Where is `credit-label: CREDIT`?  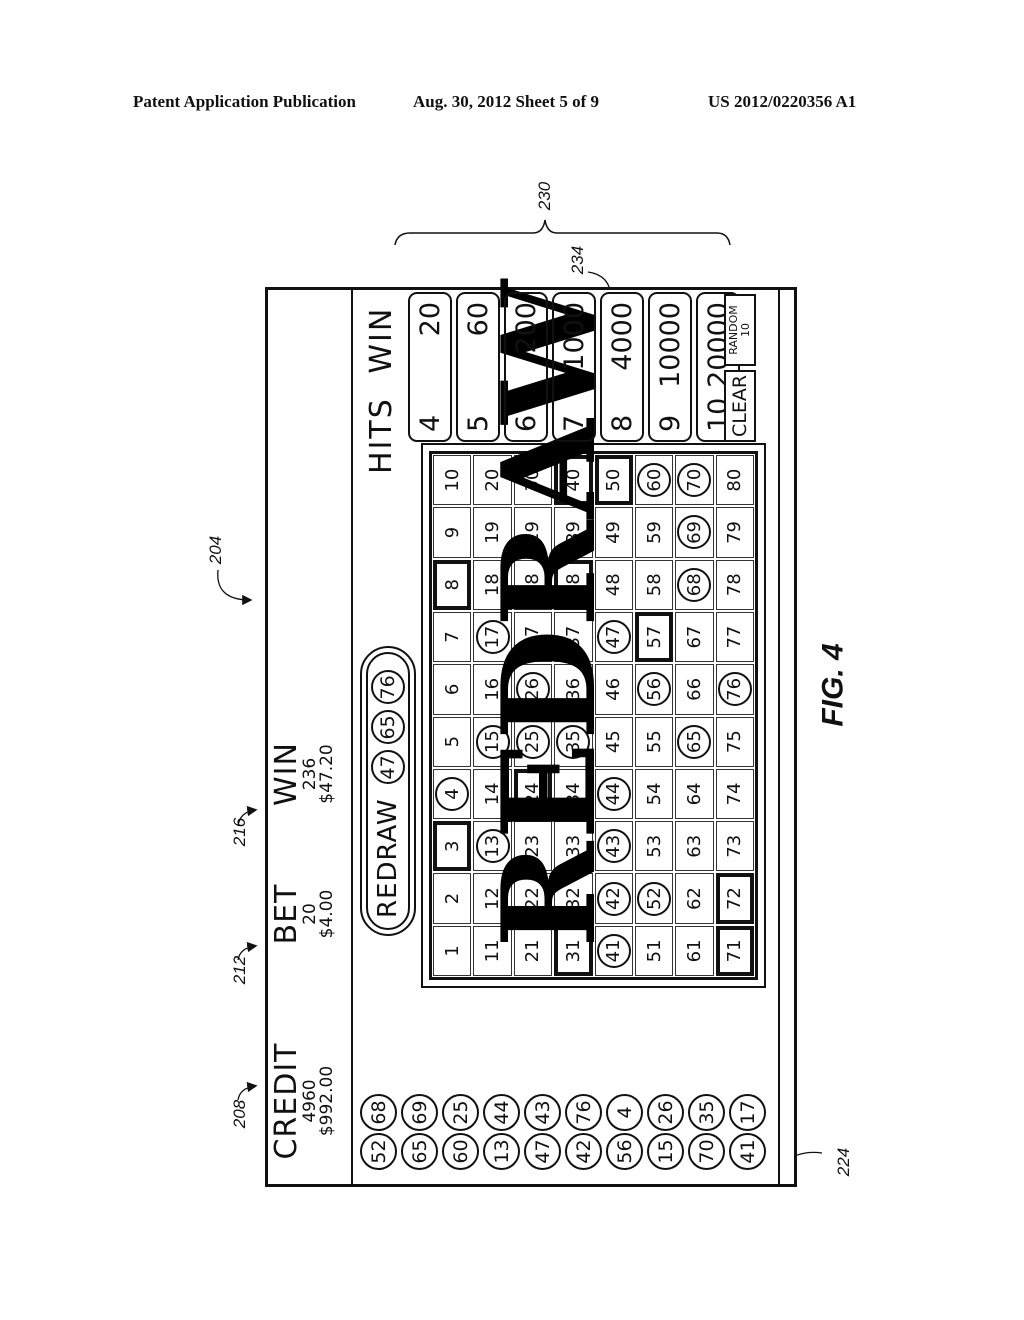
credit-label: CREDIT is located at coordinates (286, 1101).